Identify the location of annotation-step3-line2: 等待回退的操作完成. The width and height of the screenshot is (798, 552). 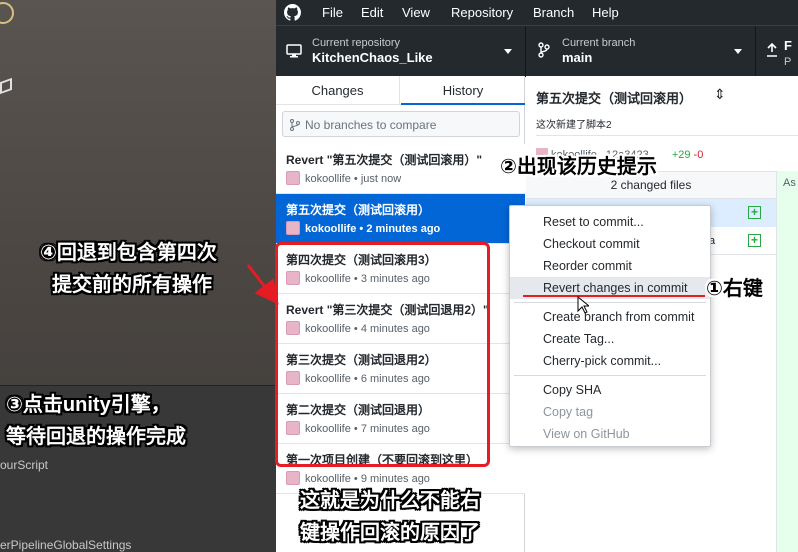
(96, 437).